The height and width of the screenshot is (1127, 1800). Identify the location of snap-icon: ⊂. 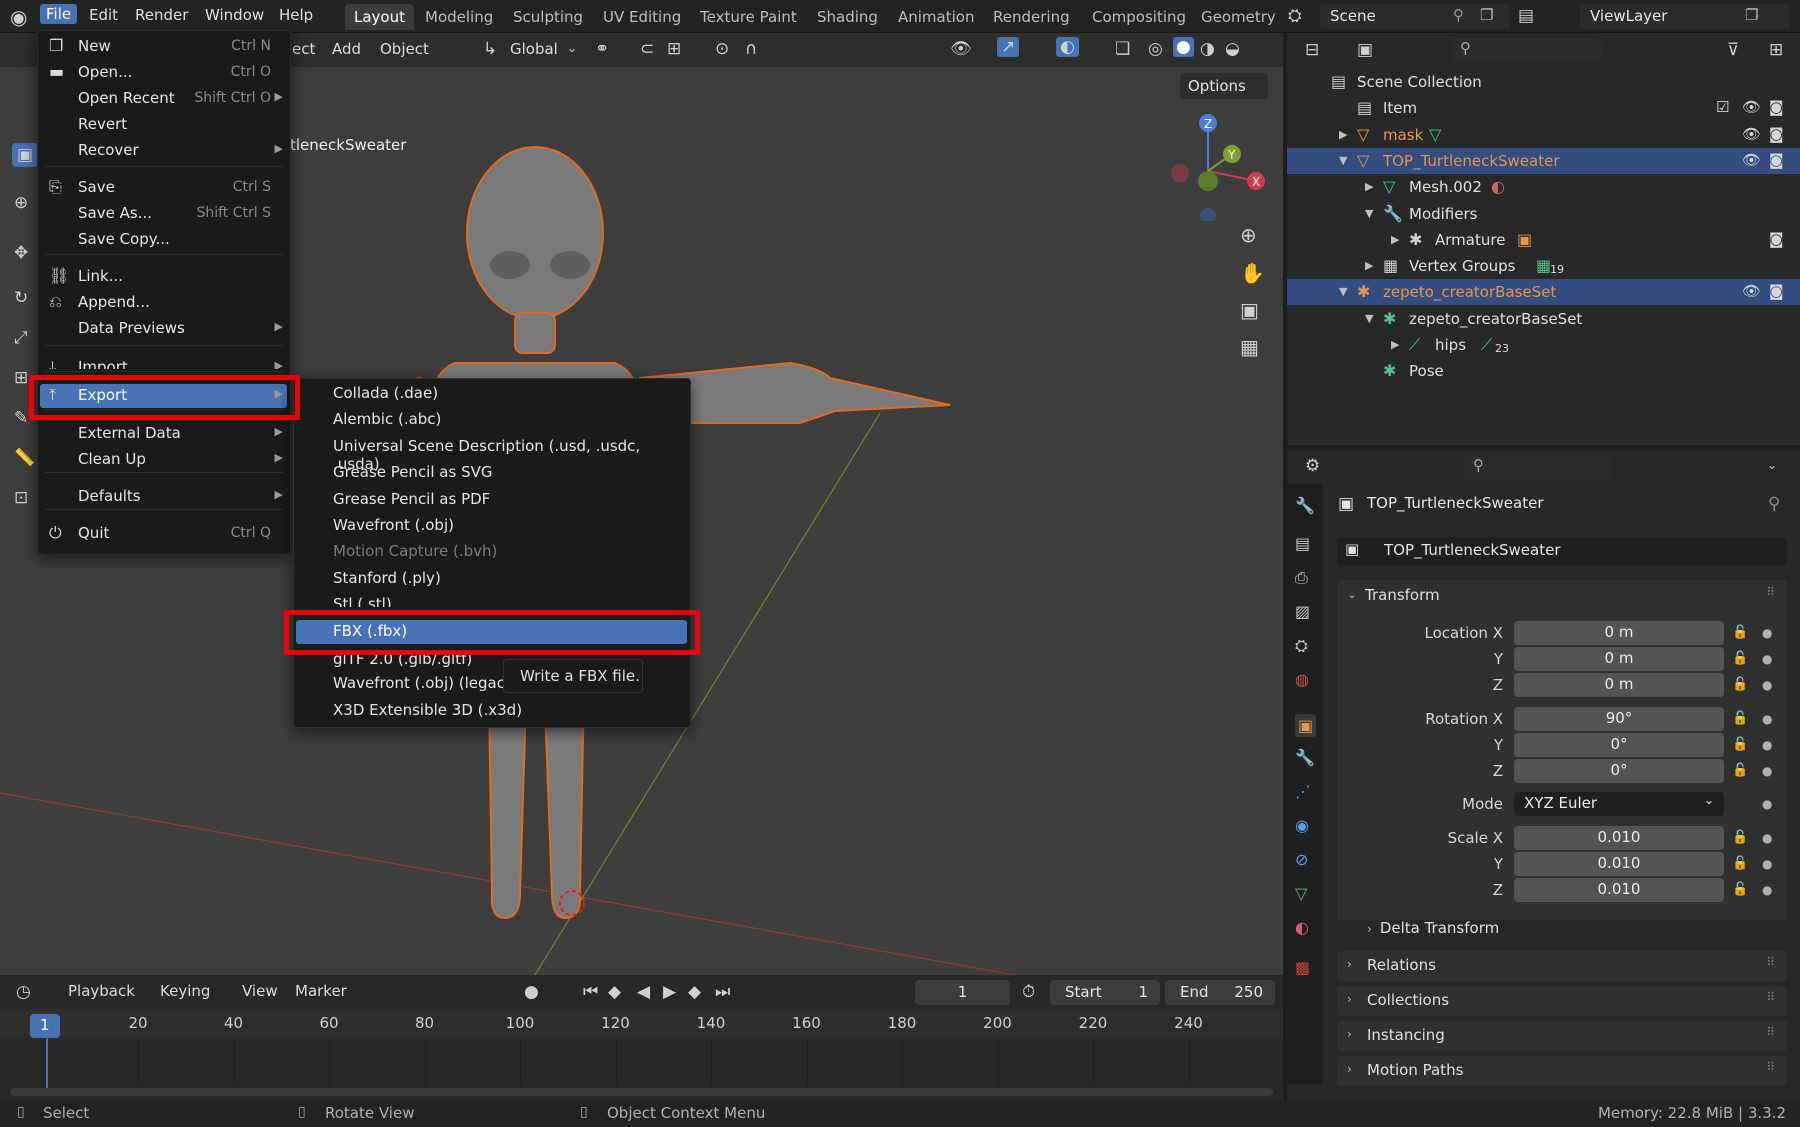
(647, 49).